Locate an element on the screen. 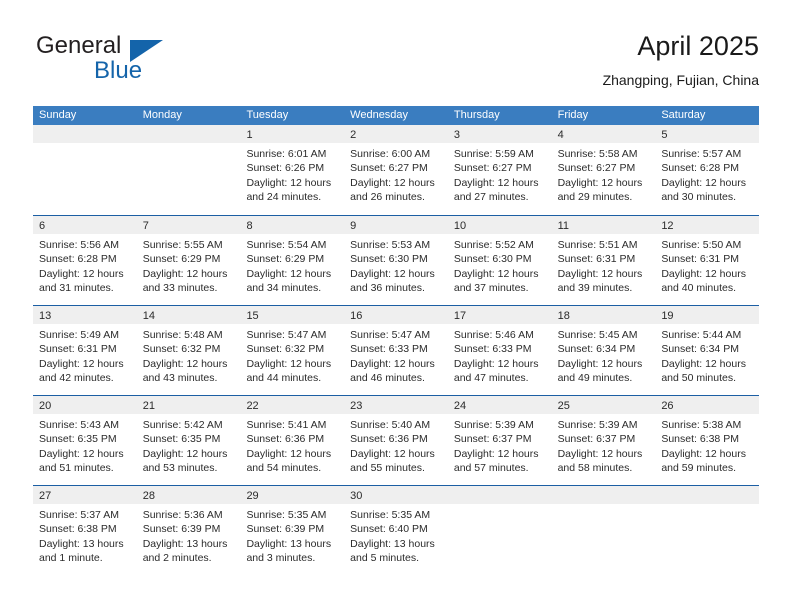  sunset-text: Sunset: 6:32 PM is located at coordinates (181, 349).